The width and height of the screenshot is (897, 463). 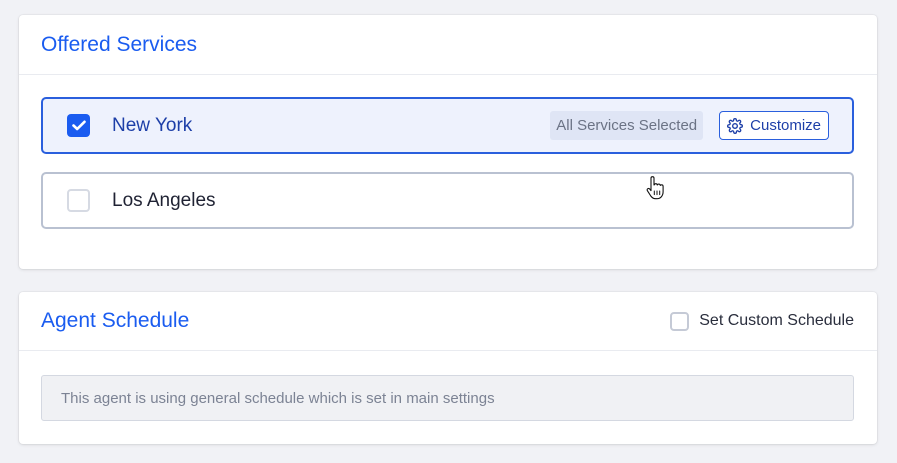 What do you see at coordinates (776, 320) in the screenshot?
I see `custom-schedule-label: Set Custom Schedule` at bounding box center [776, 320].